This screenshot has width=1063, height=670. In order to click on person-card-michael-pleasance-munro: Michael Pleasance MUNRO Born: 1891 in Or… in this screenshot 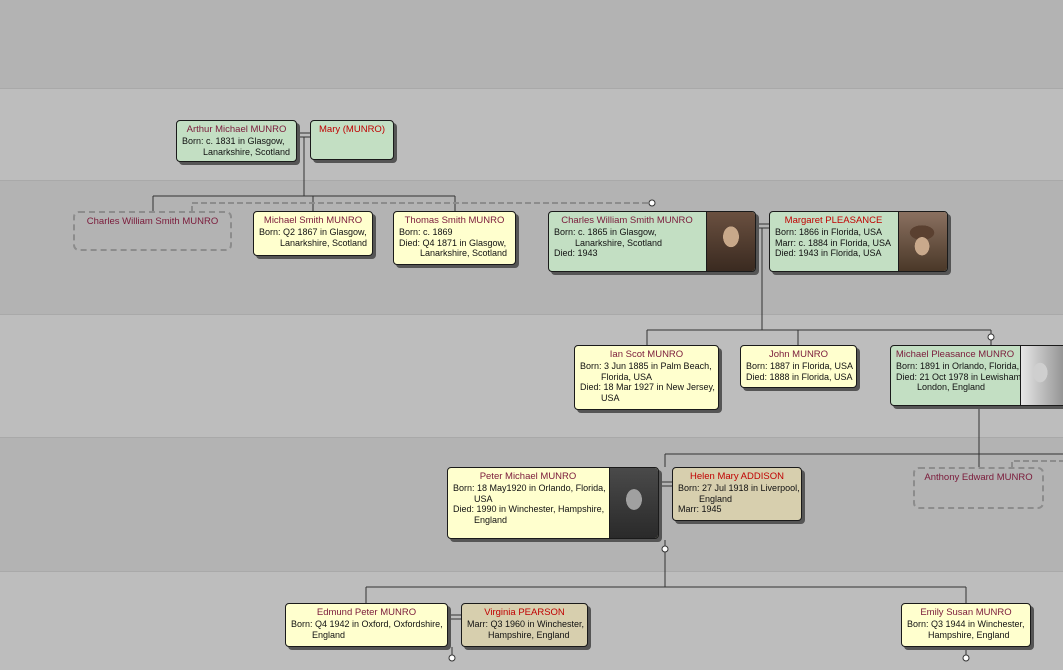, I will do `click(976, 375)`.